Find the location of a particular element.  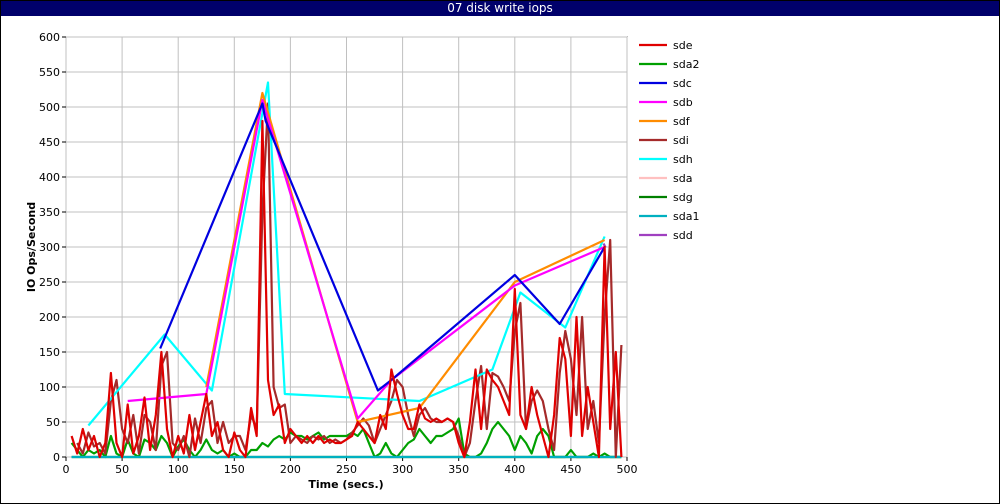

y-axis-label: IO Ops/Second is located at coordinates (31, 247).